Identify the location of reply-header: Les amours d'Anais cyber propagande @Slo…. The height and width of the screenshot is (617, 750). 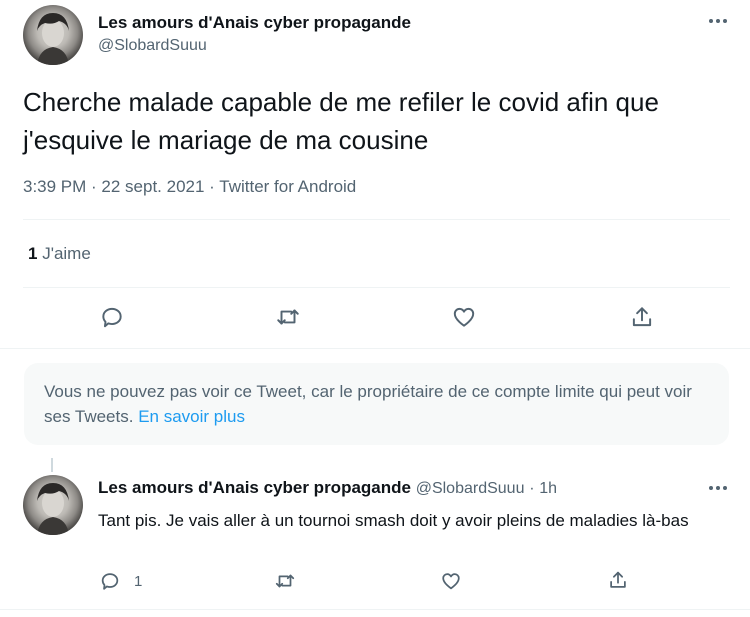
(327, 488).